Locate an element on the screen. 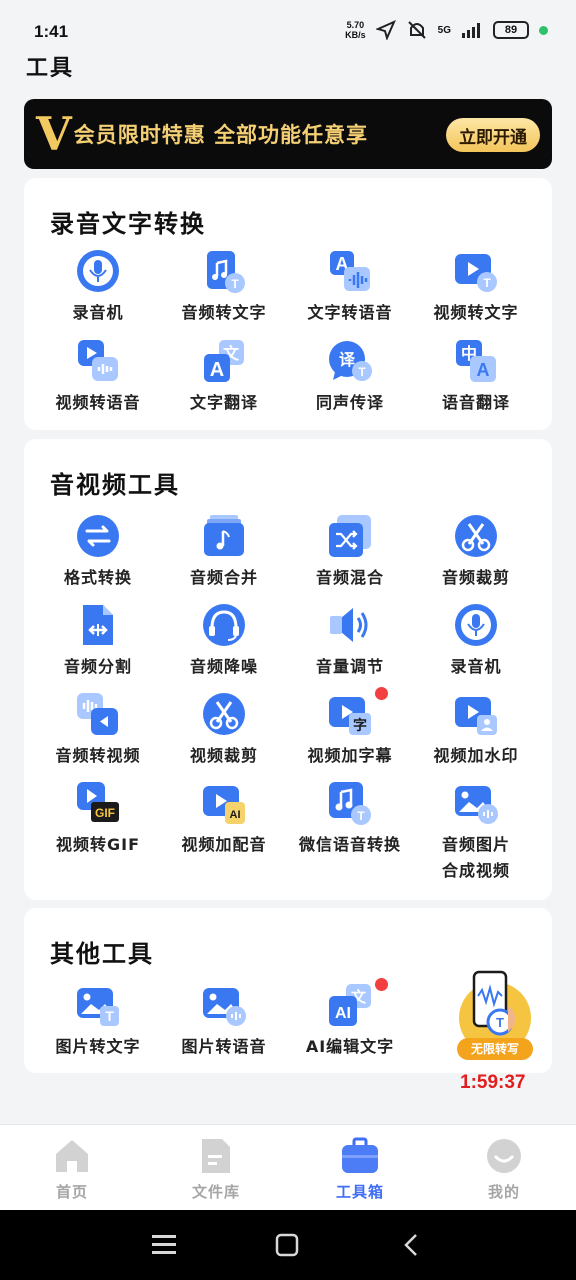 Image resolution: width=576 pixels, height=1280 pixels. simultaneous-interpretation-icon: 译T is located at coordinates (350, 361).